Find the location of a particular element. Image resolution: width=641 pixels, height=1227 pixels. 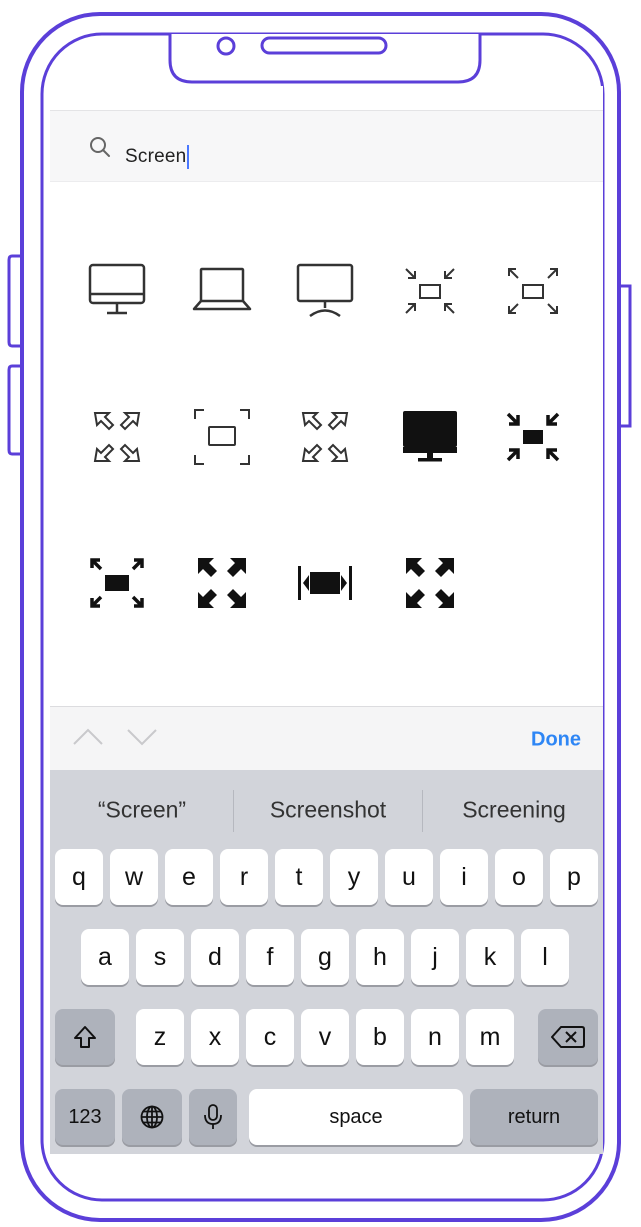

fit-width-filled-icon is located at coordinates (325, 583).